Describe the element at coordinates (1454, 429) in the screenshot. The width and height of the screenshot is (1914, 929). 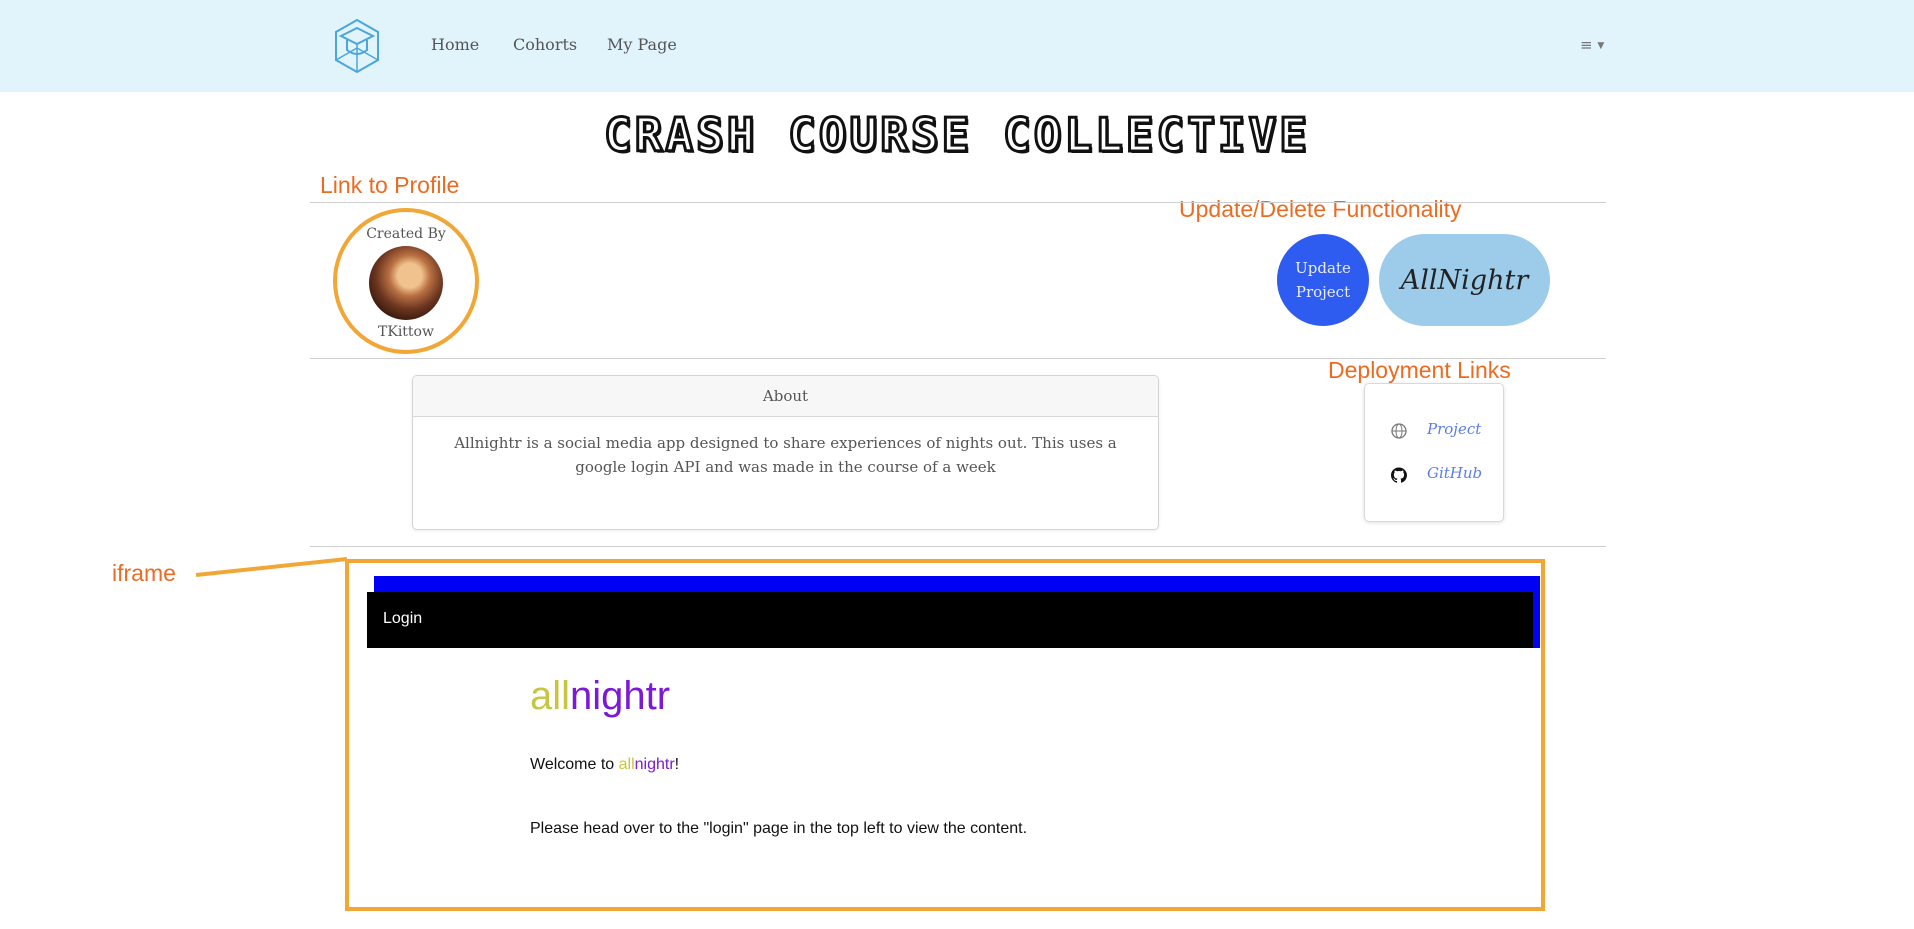
I see `project-link: Project` at that location.